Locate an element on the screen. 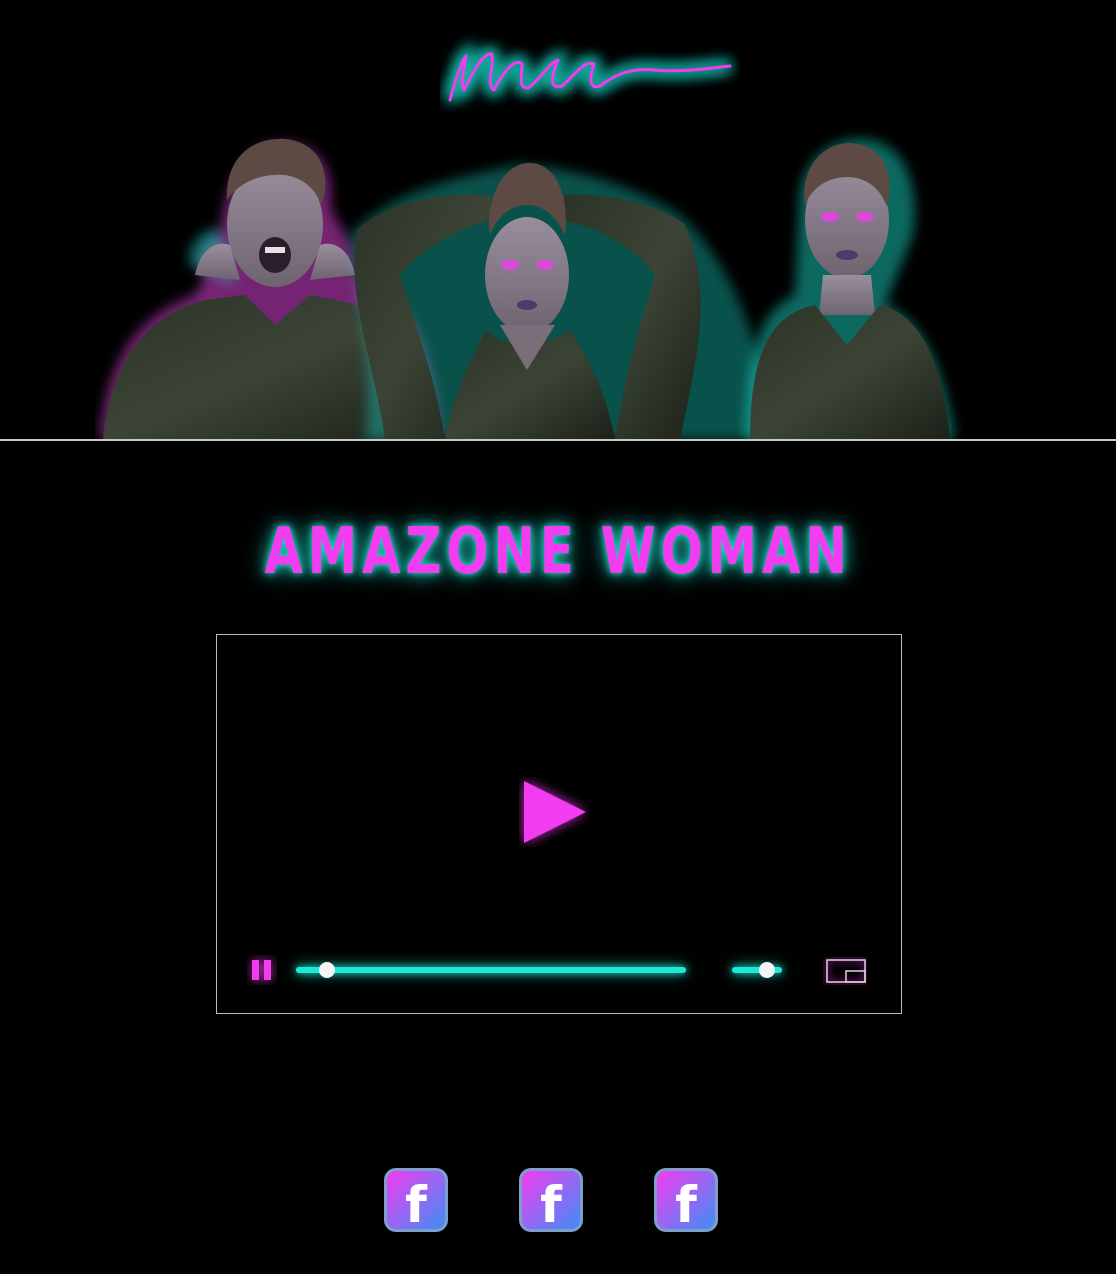 This screenshot has width=1116, height=1274. volume-knob is located at coordinates (767, 970).